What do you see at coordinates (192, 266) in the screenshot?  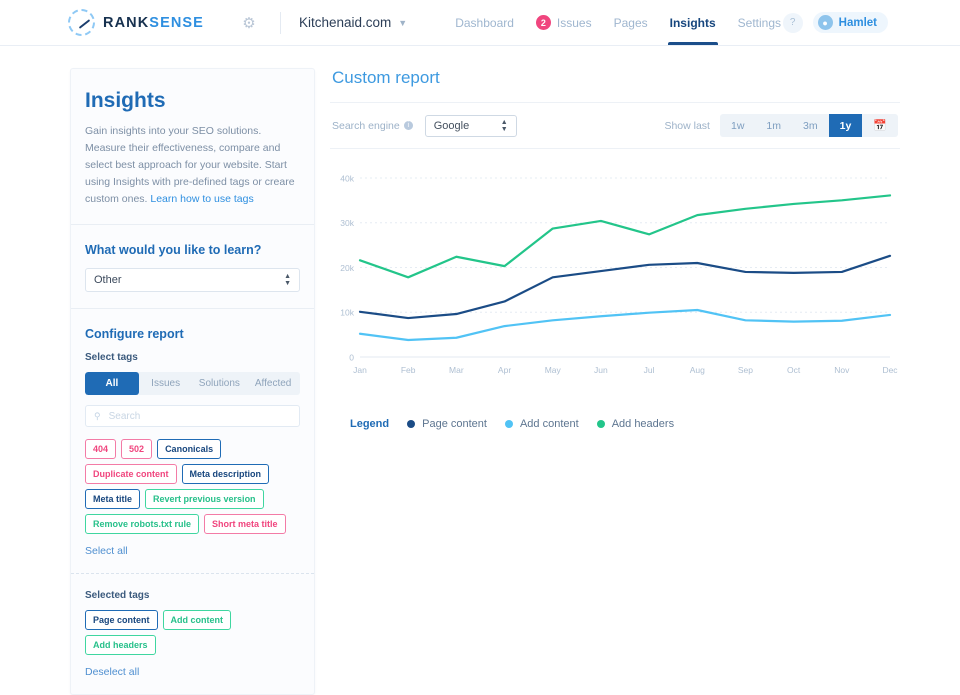 I see `learn-section: What would you like to learn? Other ▲ ▼` at bounding box center [192, 266].